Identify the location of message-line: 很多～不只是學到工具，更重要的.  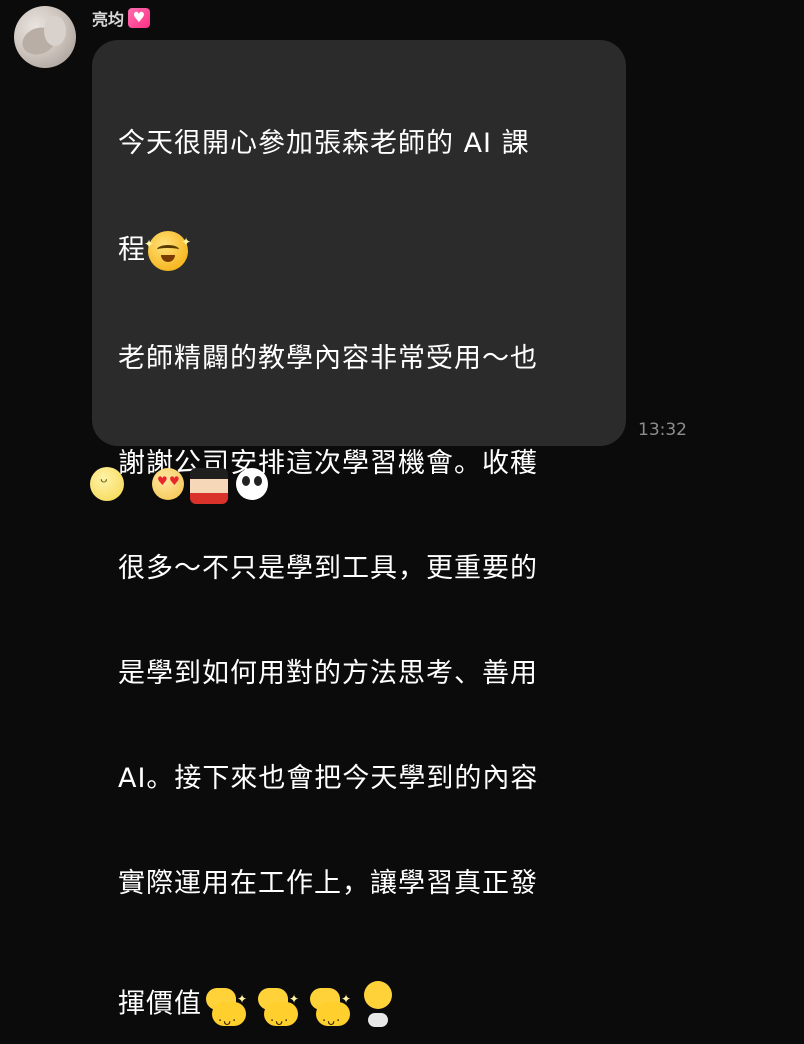
(328, 568).